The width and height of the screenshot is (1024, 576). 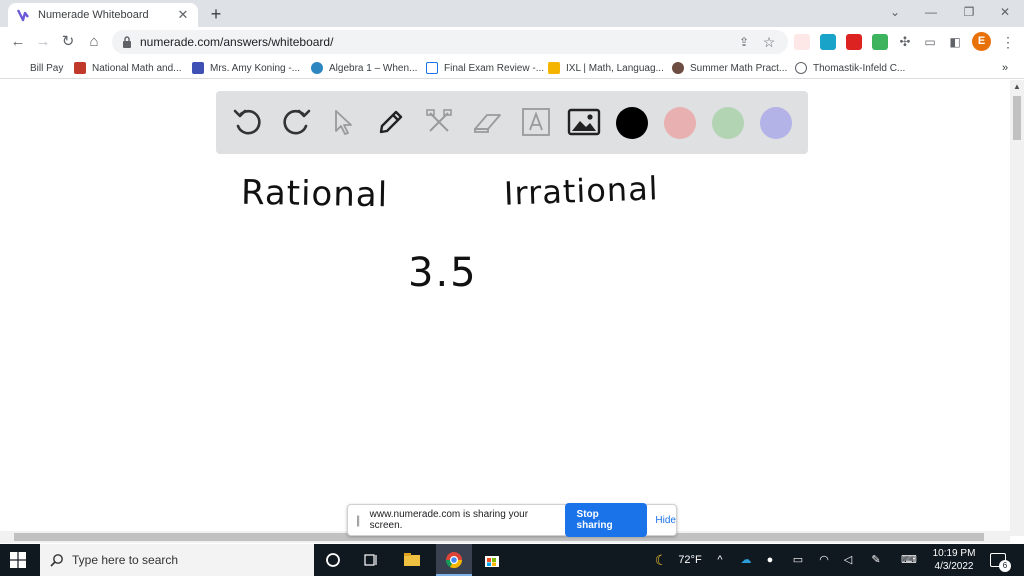 What do you see at coordinates (665, 520) in the screenshot?
I see `hide-banner-link: Hide` at bounding box center [665, 520].